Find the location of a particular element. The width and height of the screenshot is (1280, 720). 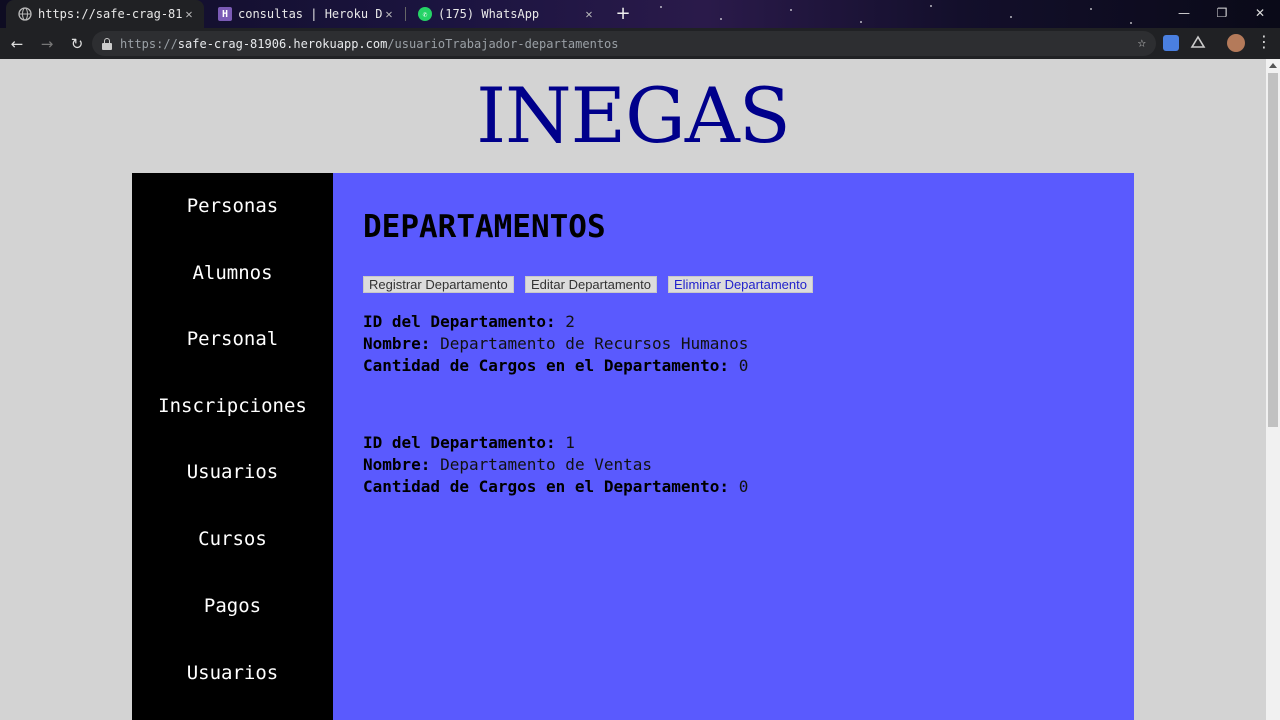

sidebar-item-usuarios: Usuarios is located at coordinates (232, 472).